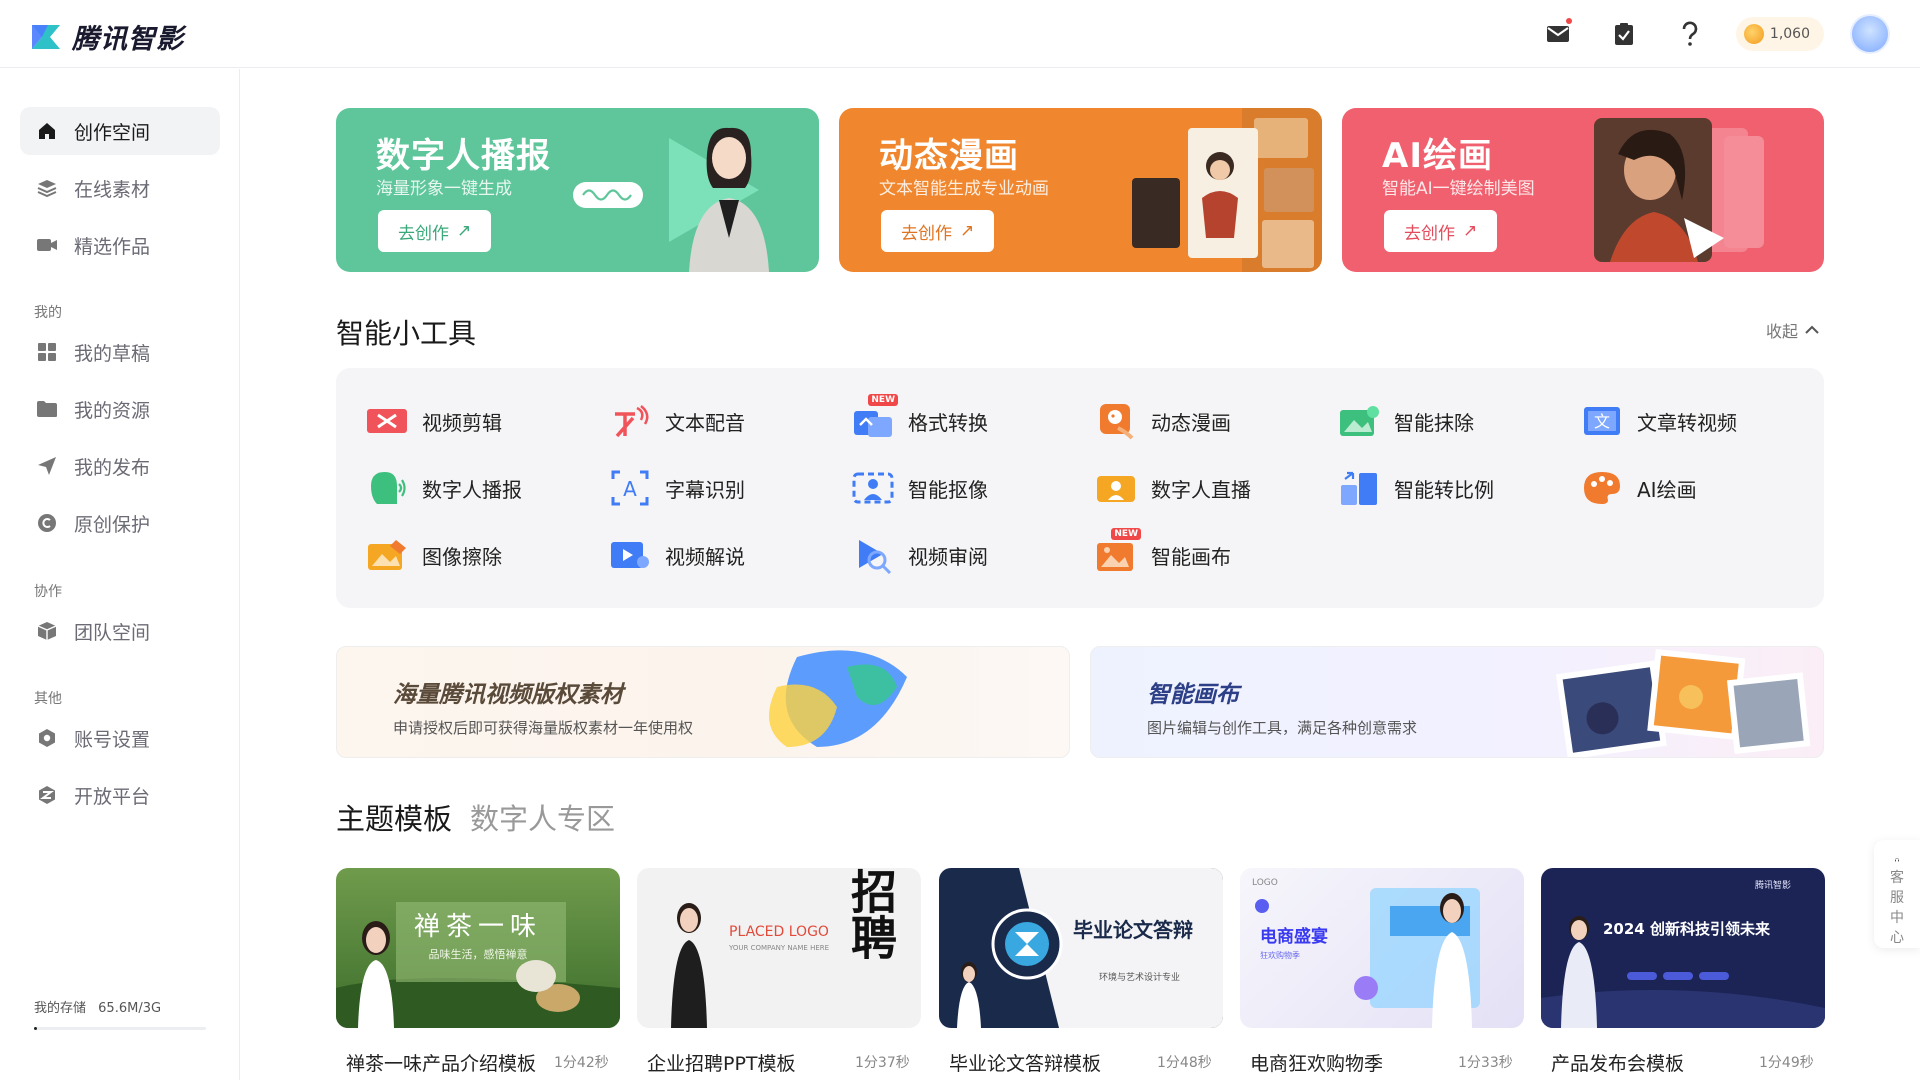 The image size is (1920, 1080). Describe the element at coordinates (948, 489) in the screenshot. I see `tool-label: 智能抠像` at that location.